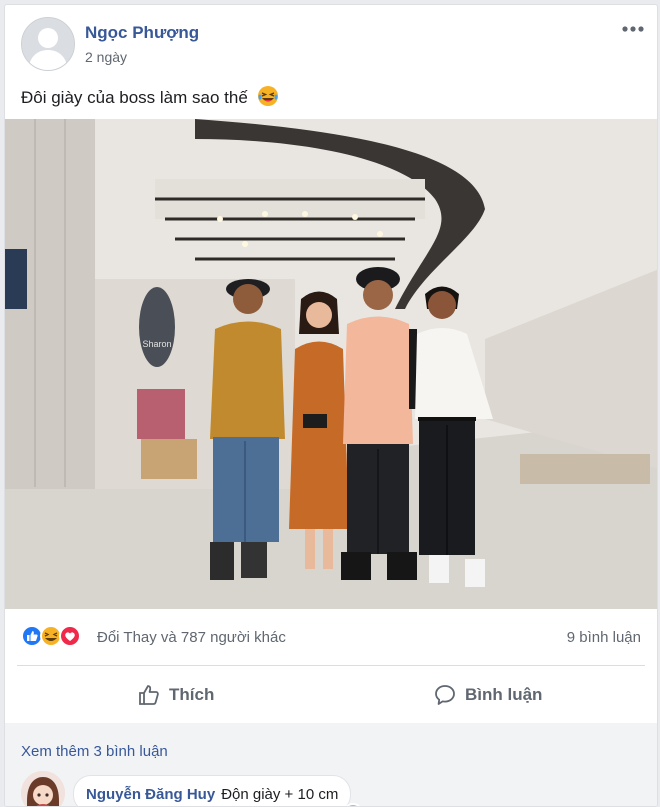 The height and width of the screenshot is (807, 660). Describe the element at coordinates (280, 794) in the screenshot. I see `comment-text: Độn giày + 10 cm` at that location.